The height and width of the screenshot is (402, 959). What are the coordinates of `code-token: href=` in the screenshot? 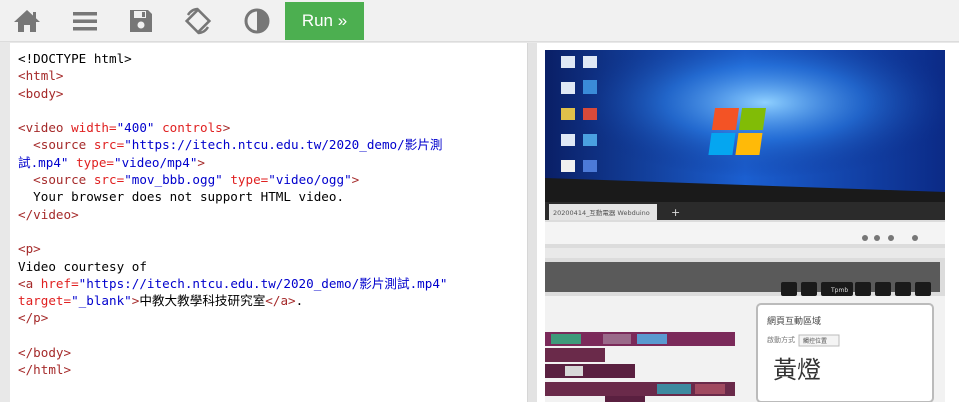 It's located at (59, 283).